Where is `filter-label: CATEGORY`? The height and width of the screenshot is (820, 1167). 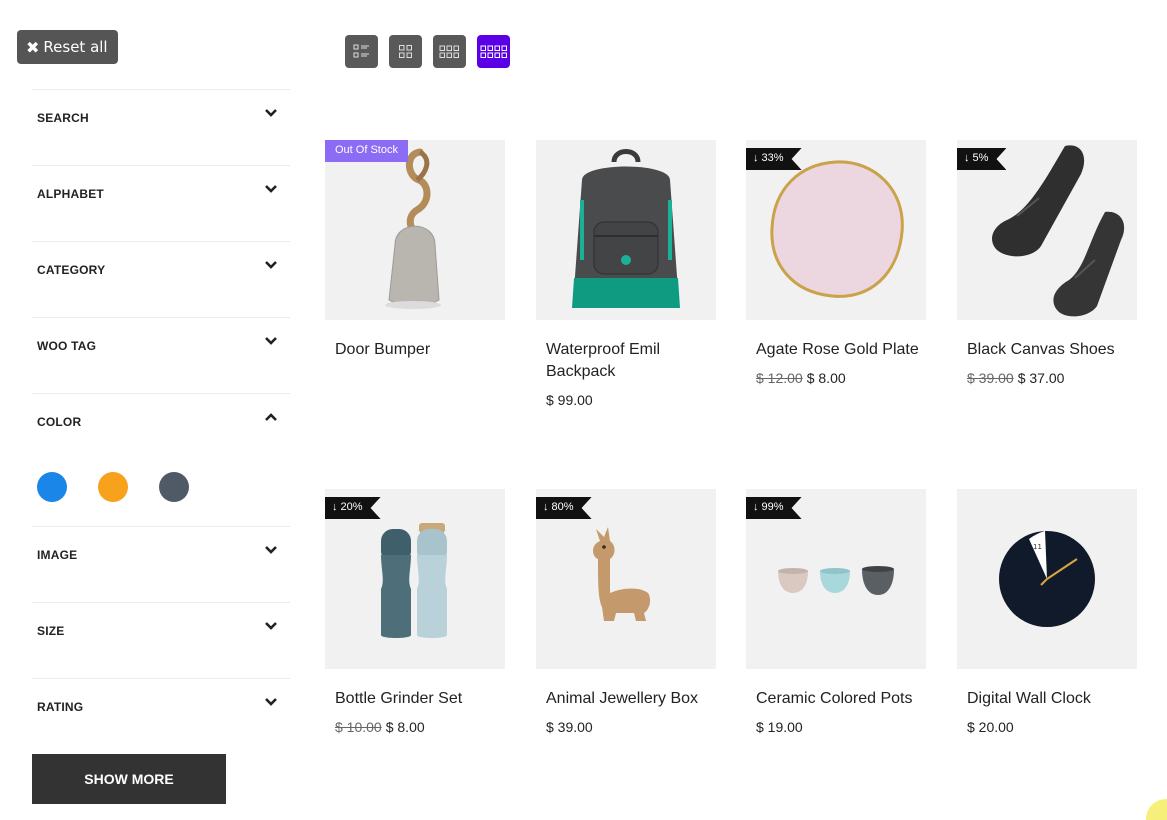
filter-label: CATEGORY is located at coordinates (71, 270).